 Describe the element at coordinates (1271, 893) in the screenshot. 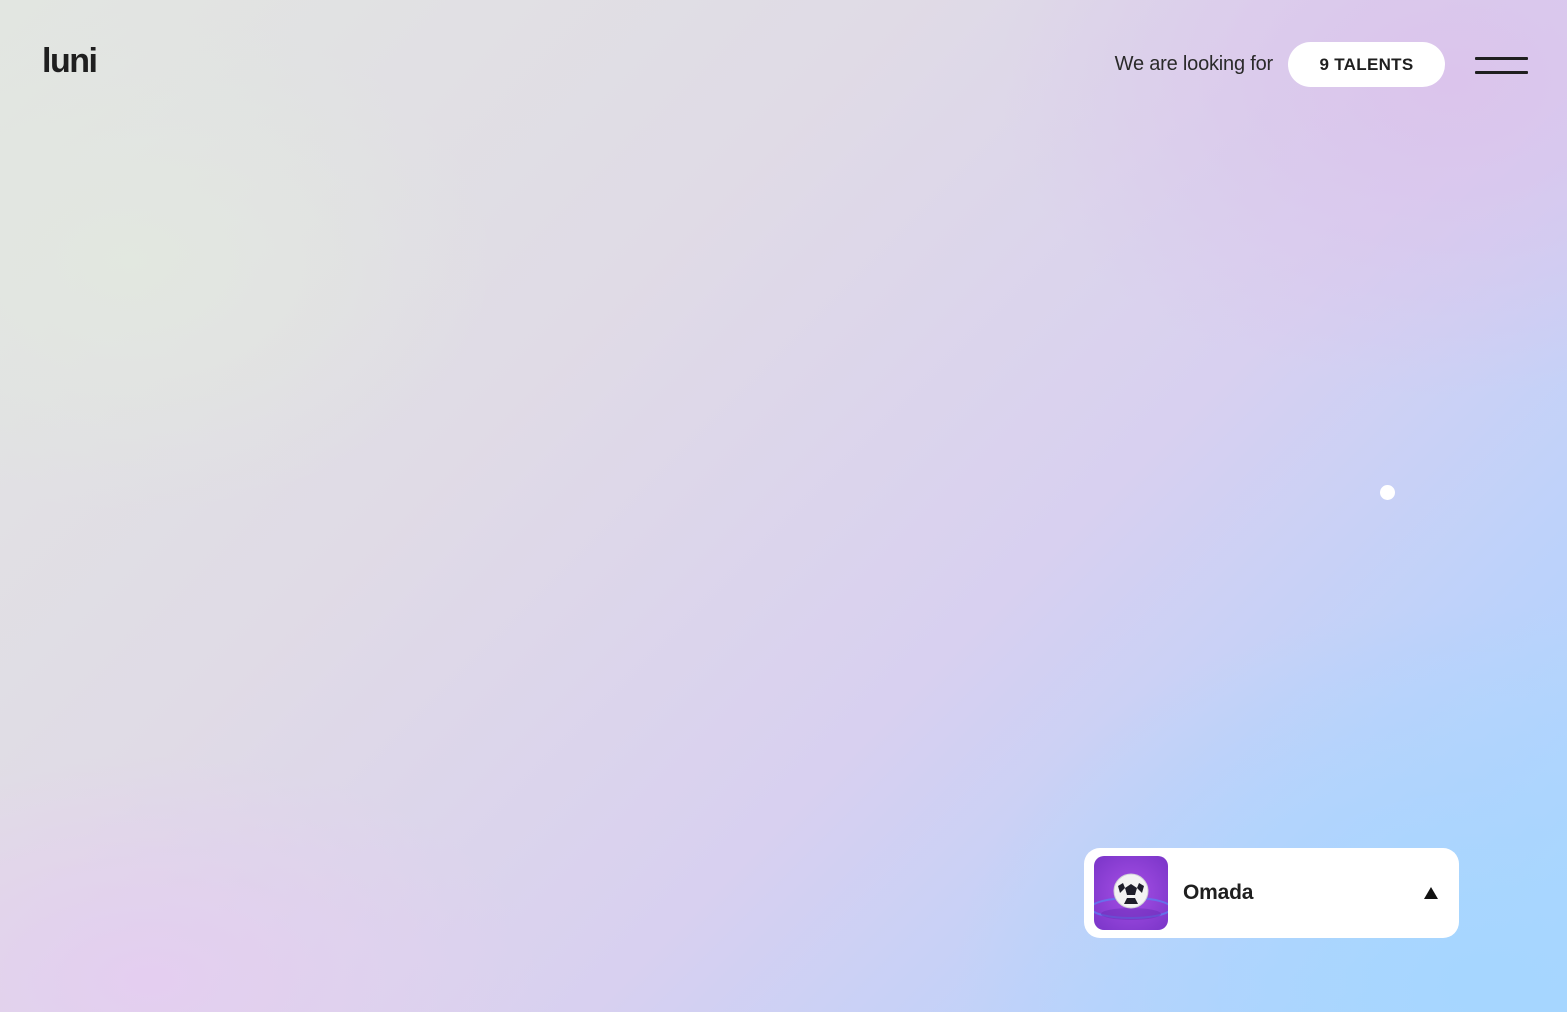

I see `player-card: Omada` at that location.